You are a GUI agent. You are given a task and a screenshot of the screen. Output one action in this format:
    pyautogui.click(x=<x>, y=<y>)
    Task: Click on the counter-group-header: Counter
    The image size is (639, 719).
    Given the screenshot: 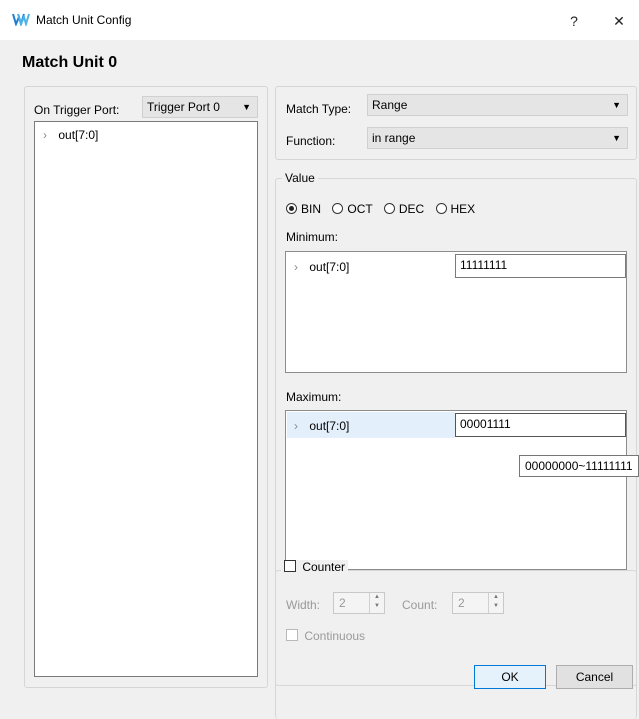 What is the action you would take?
    pyautogui.click(x=315, y=569)
    